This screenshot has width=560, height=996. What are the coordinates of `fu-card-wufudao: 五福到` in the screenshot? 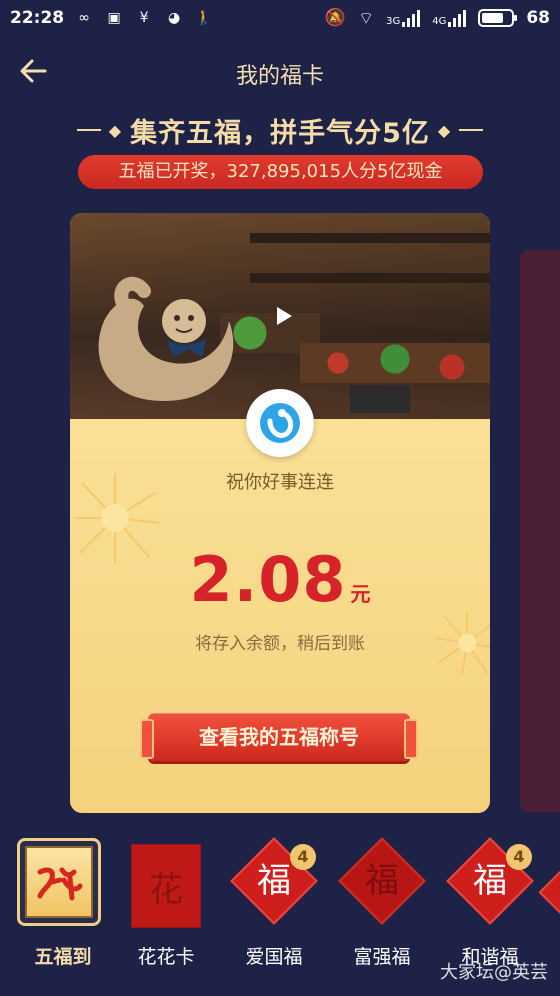 It's located at (63, 913).